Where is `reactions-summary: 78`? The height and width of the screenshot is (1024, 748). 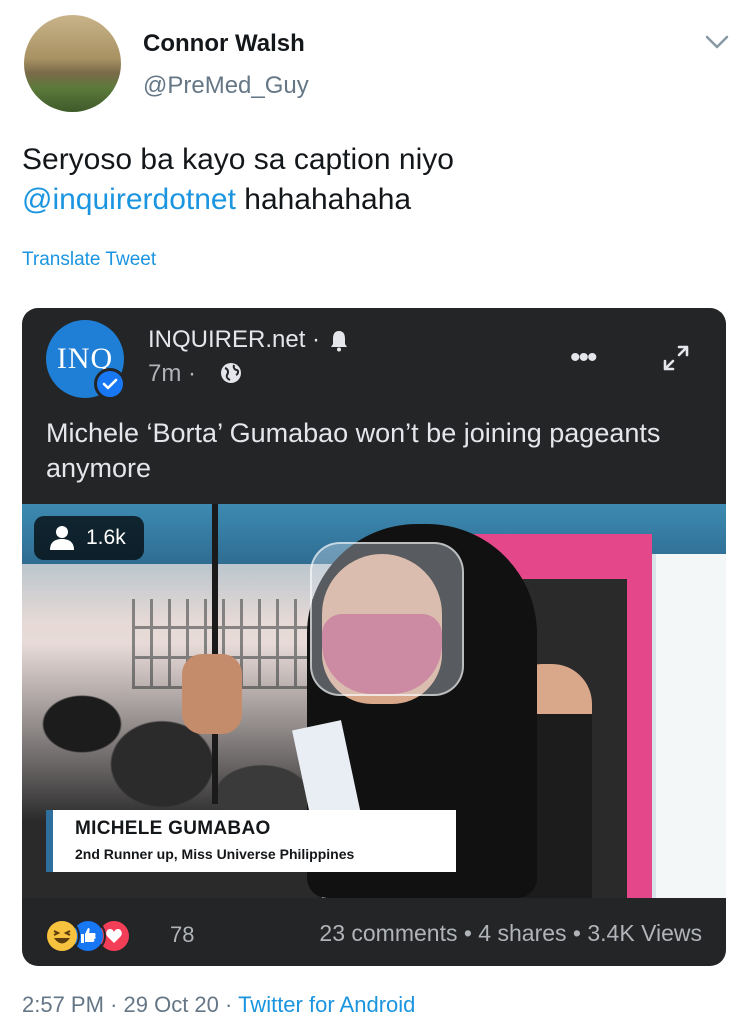 reactions-summary: 78 is located at coordinates (134, 936).